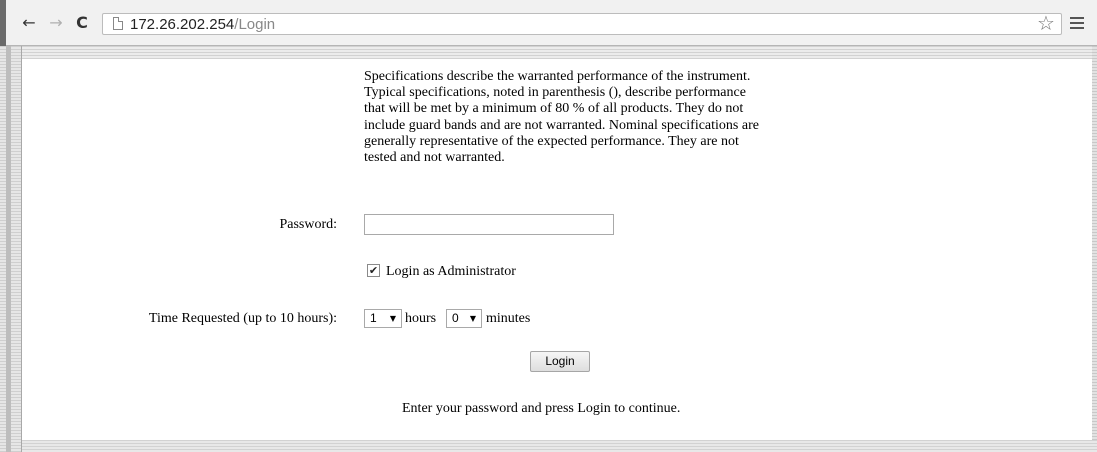 Image resolution: width=1097 pixels, height=452 pixels. What do you see at coordinates (455, 318) in the screenshot?
I see `minutes-value: 0` at bounding box center [455, 318].